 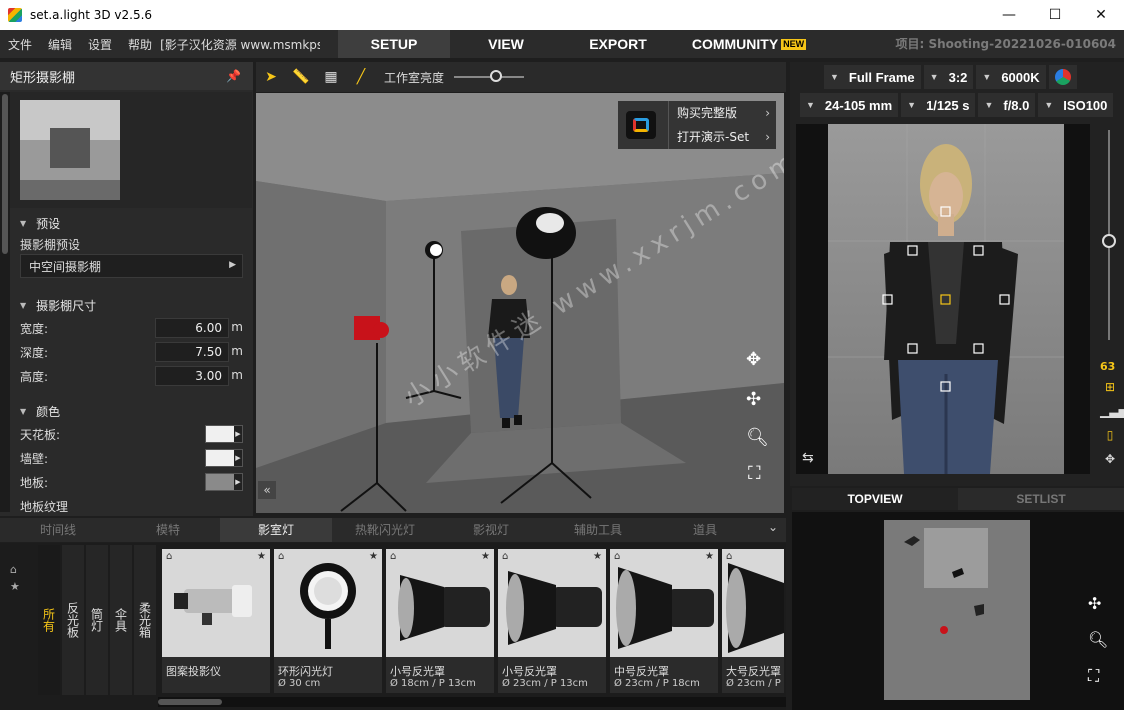 I want to click on light-card: ⌂ ★ 中号反光罩 Ø 23cm / P 18cm, so click(x=664, y=621).